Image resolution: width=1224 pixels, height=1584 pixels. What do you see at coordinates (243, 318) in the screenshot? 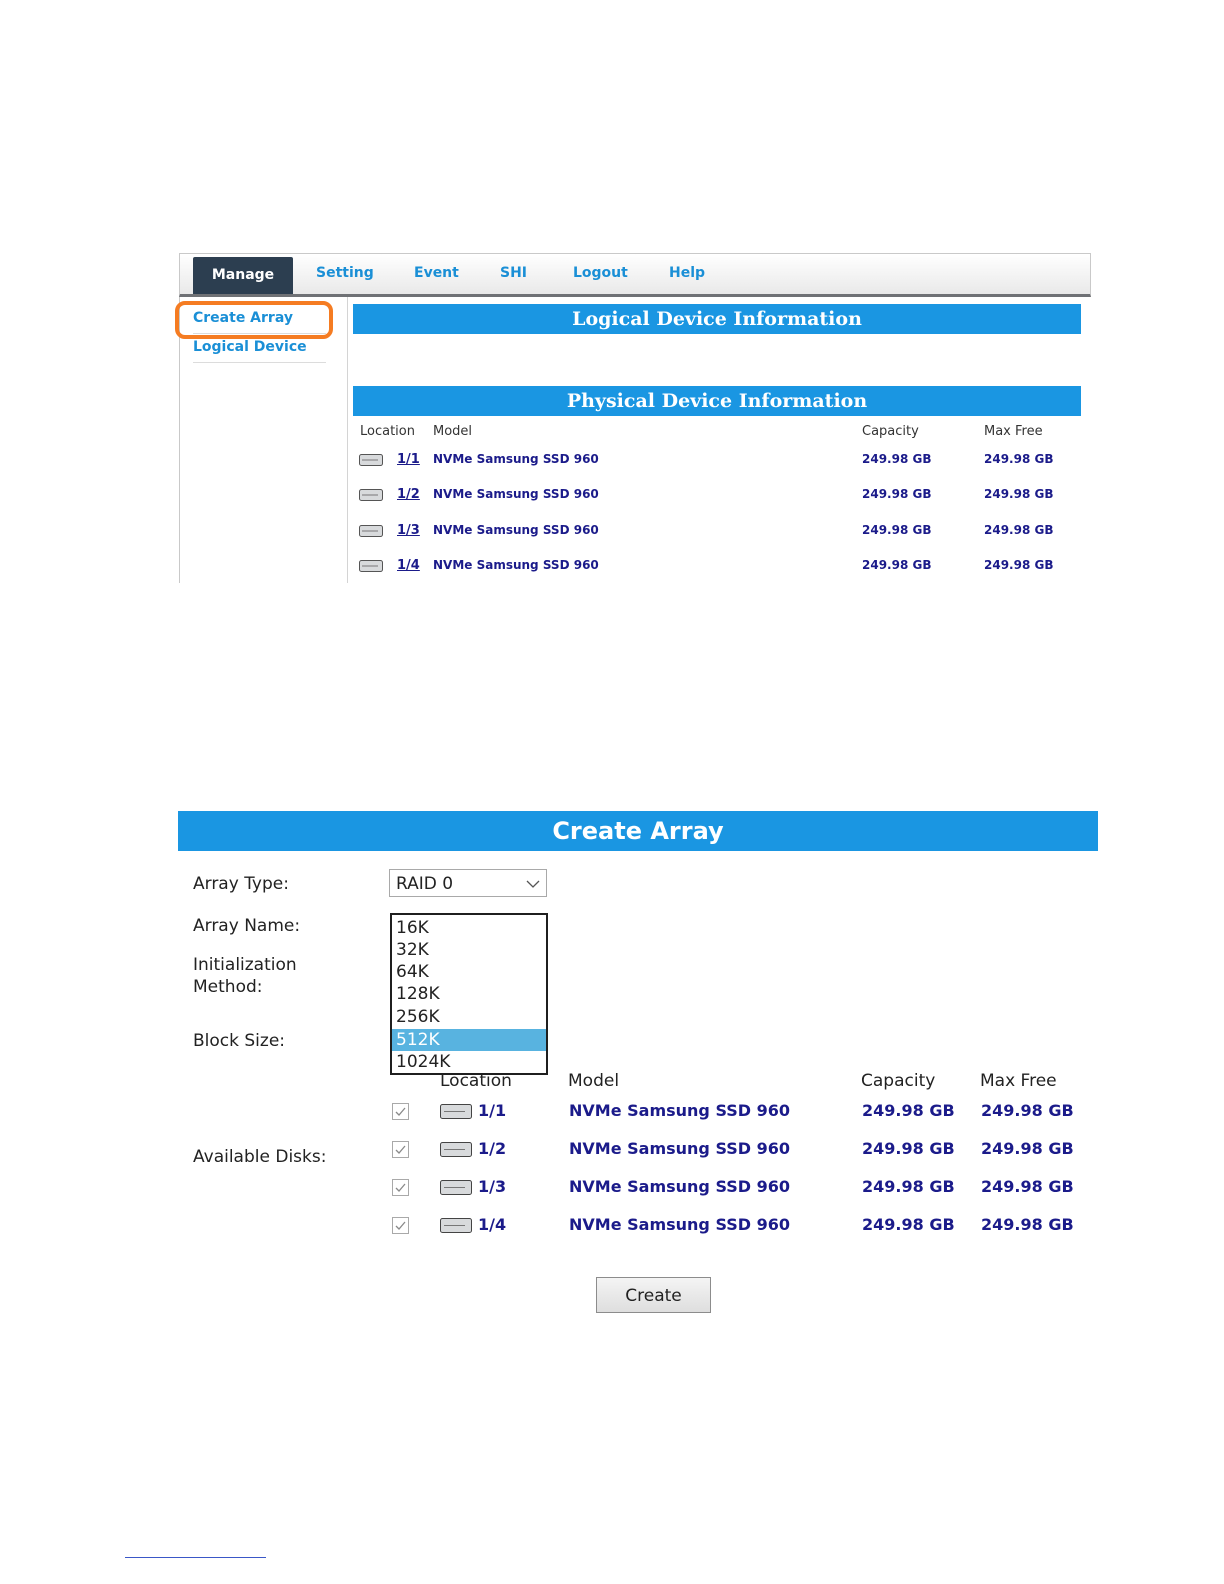
I see `sidebar-item-create-array: Create Array` at bounding box center [243, 318].